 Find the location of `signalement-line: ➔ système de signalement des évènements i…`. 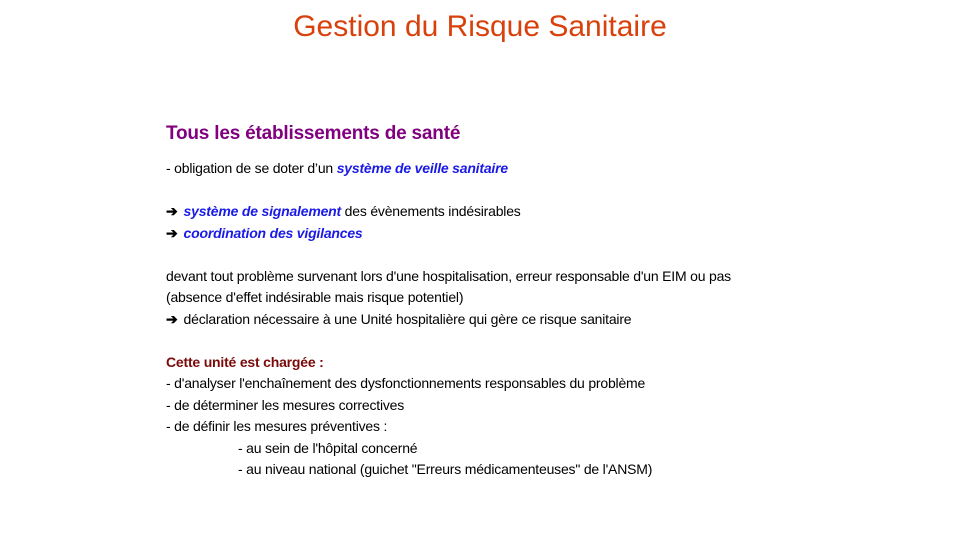

signalement-line: ➔ système de signalement des évènements i… is located at coordinates (516, 212).